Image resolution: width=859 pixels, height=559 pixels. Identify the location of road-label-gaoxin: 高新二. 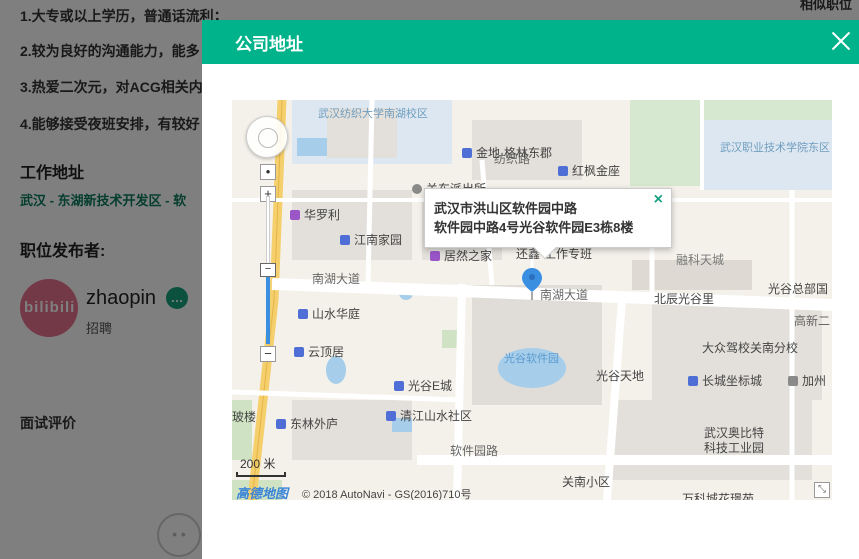
(812, 321).